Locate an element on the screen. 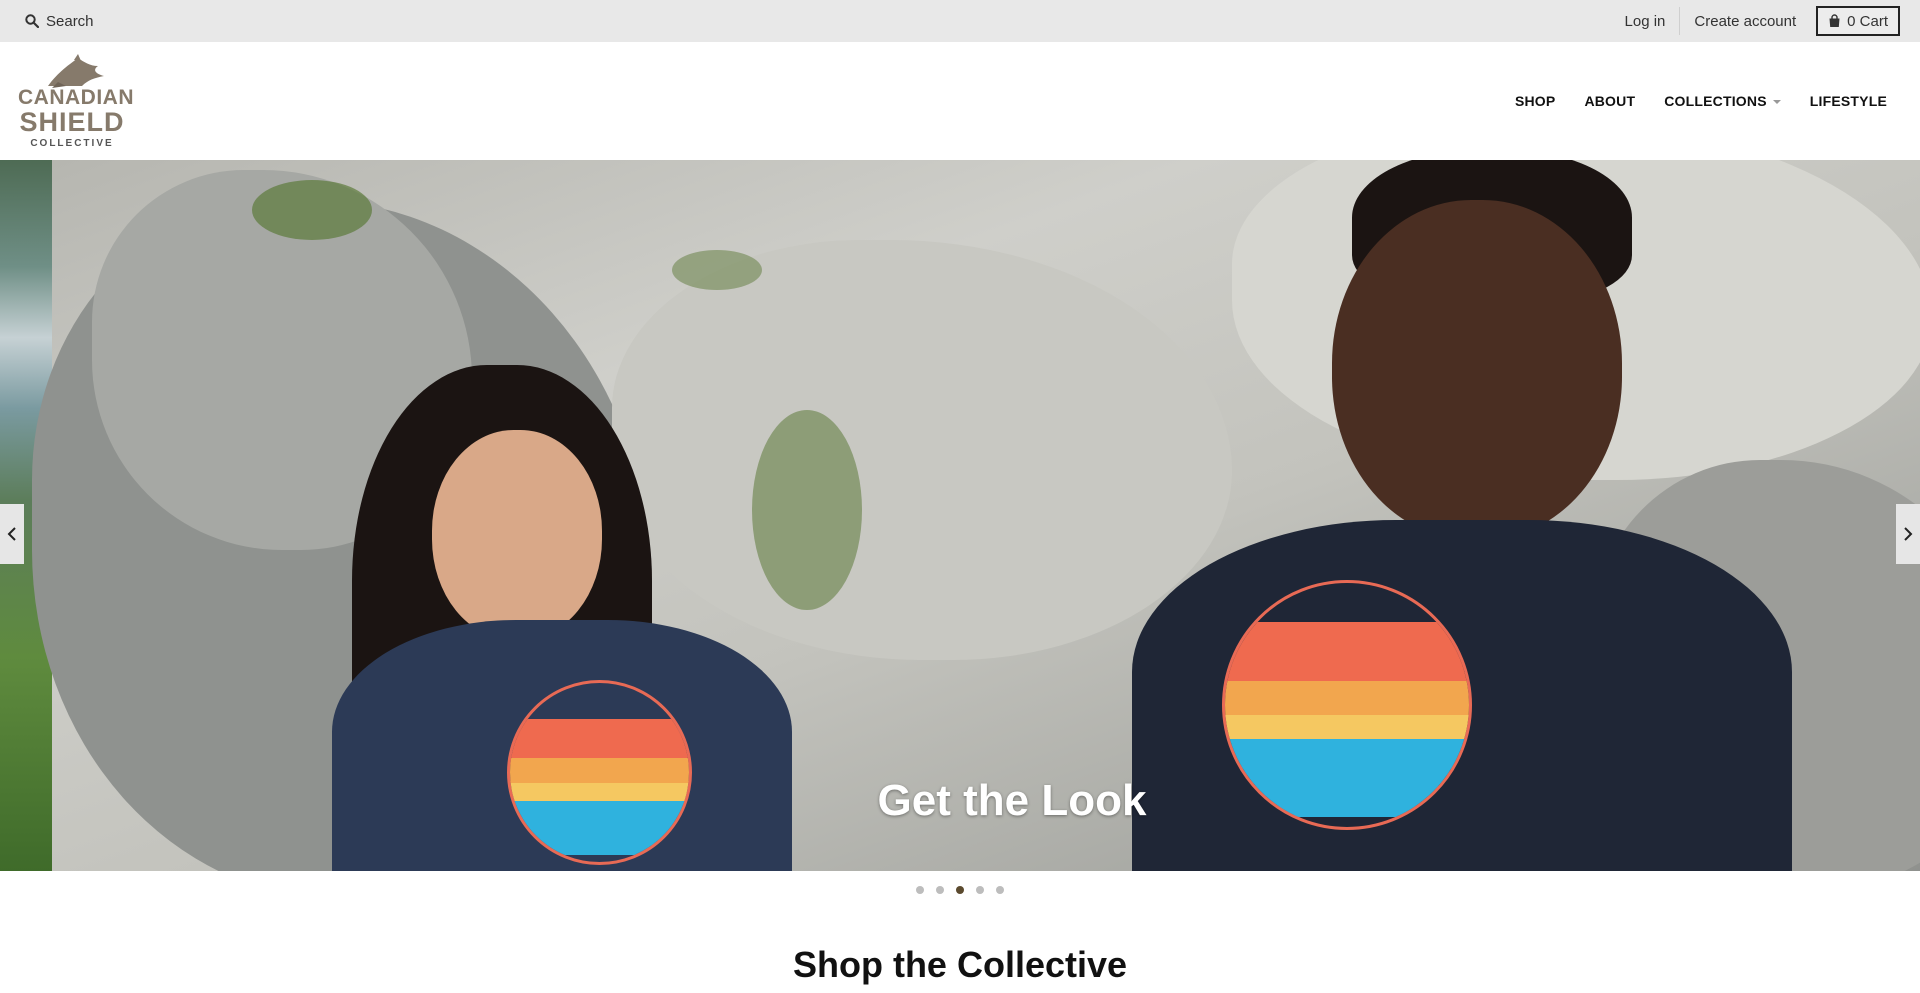  login-link: Log in is located at coordinates (1645, 21).